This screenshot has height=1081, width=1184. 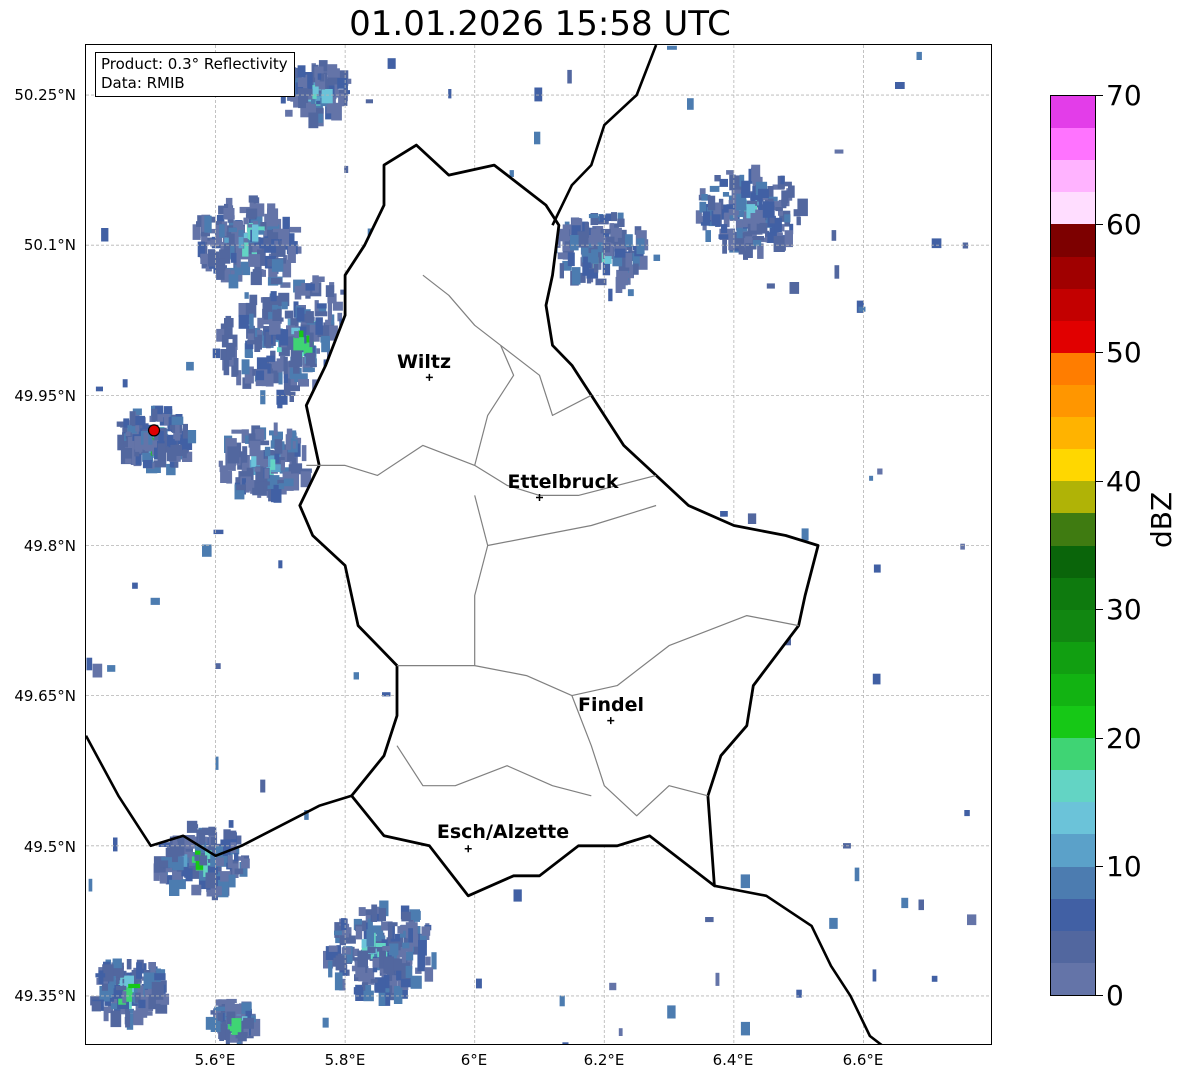 I want to click on lat-tick-label: 50.25°N, so click(x=45, y=95).